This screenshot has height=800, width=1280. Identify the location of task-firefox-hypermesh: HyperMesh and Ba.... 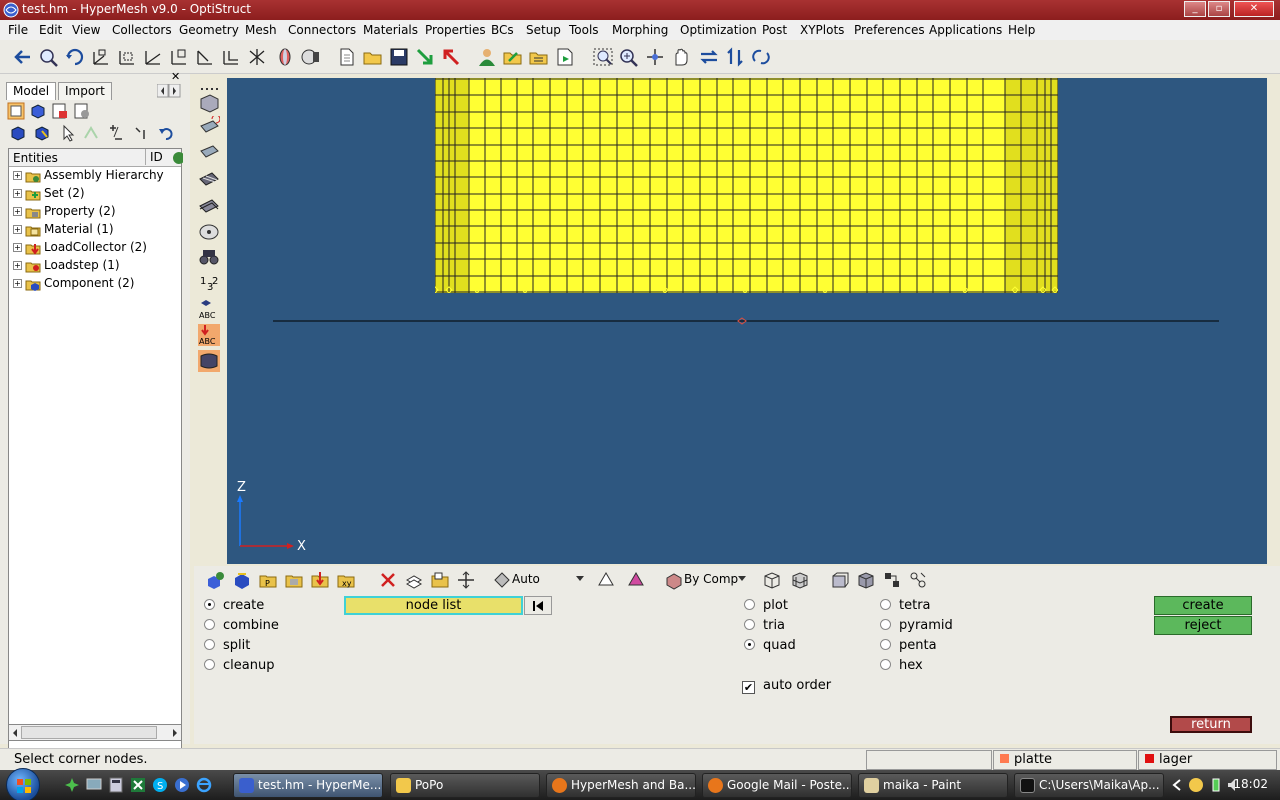
(621, 785).